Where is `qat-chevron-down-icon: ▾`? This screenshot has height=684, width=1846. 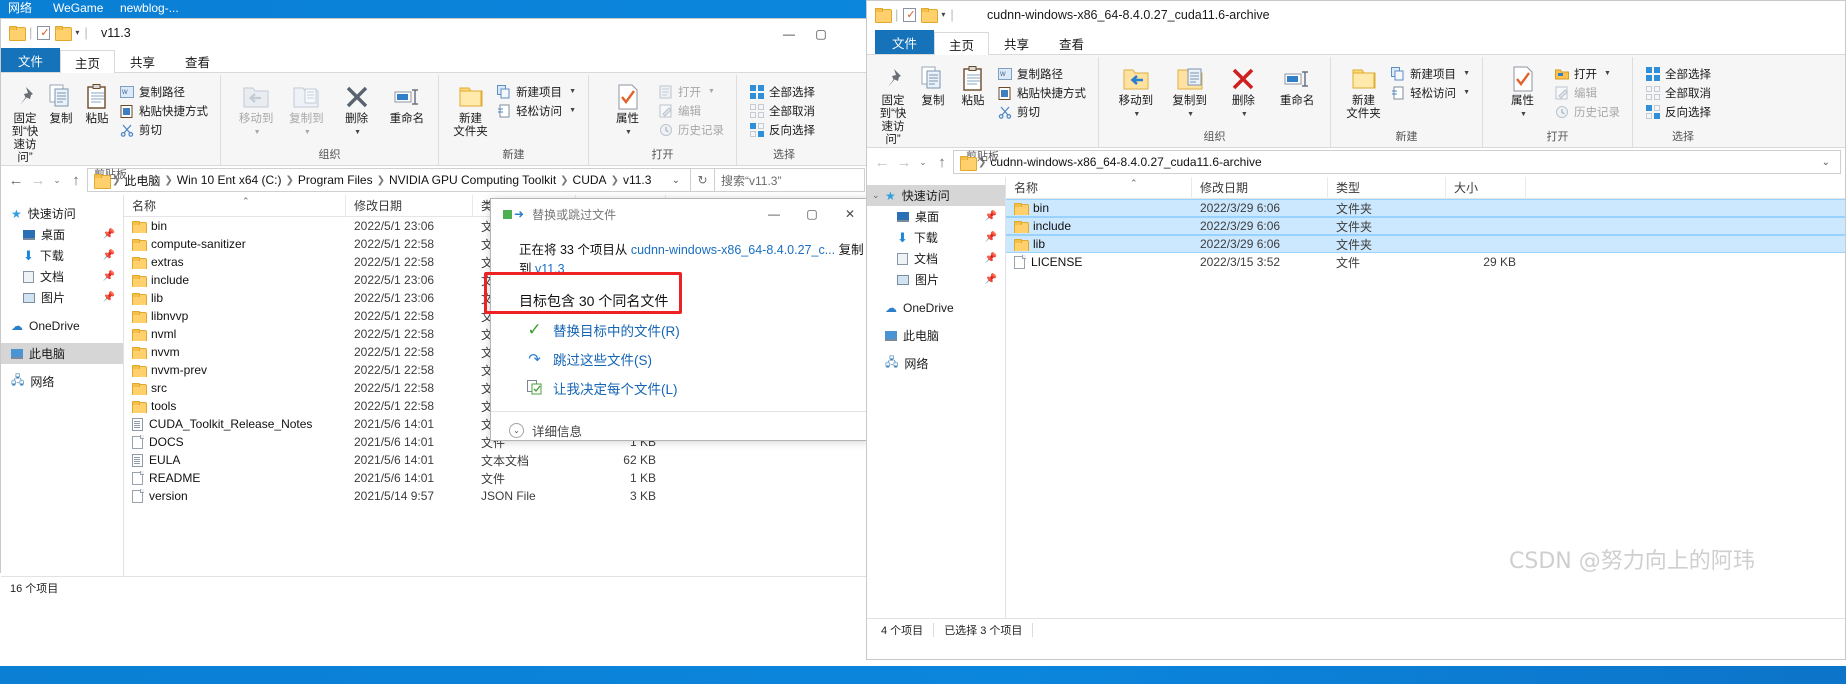
qat-chevron-down-icon: ▾ is located at coordinates (77, 32).